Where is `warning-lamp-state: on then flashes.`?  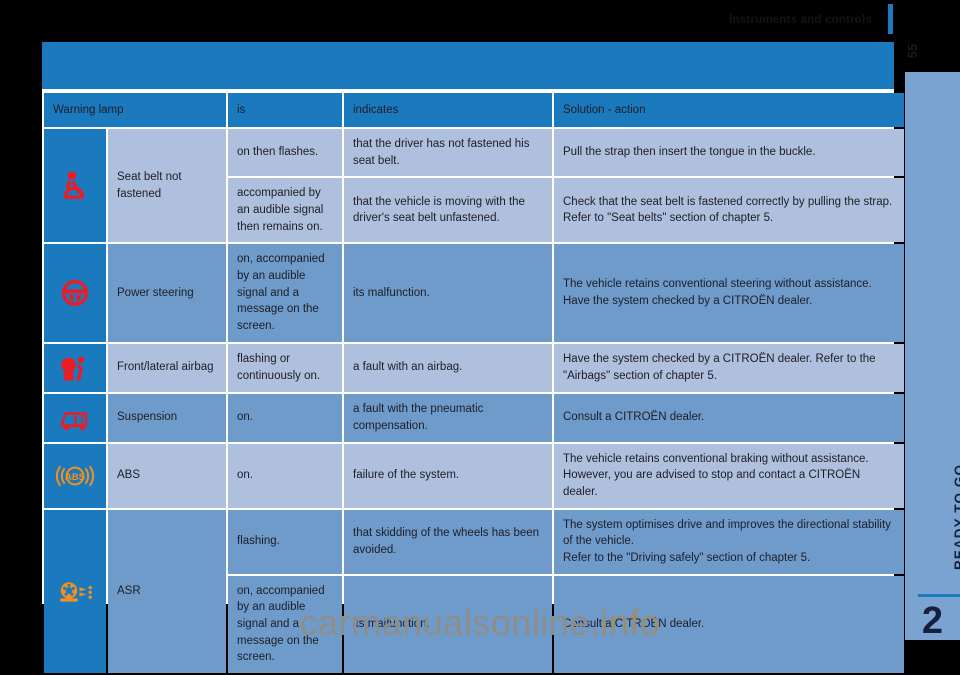 warning-lamp-state: on then flashes. is located at coordinates (285, 153).